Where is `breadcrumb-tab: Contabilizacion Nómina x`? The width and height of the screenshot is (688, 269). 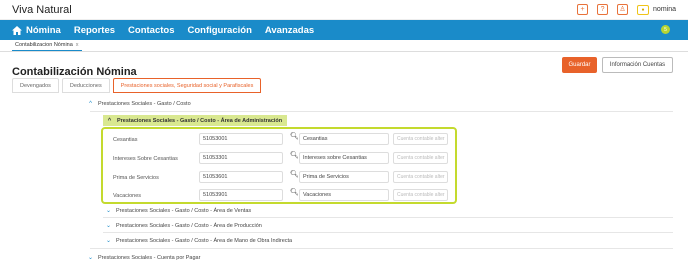
breadcrumb-tab: Contabilizacion Nómina x is located at coordinates (47, 46).